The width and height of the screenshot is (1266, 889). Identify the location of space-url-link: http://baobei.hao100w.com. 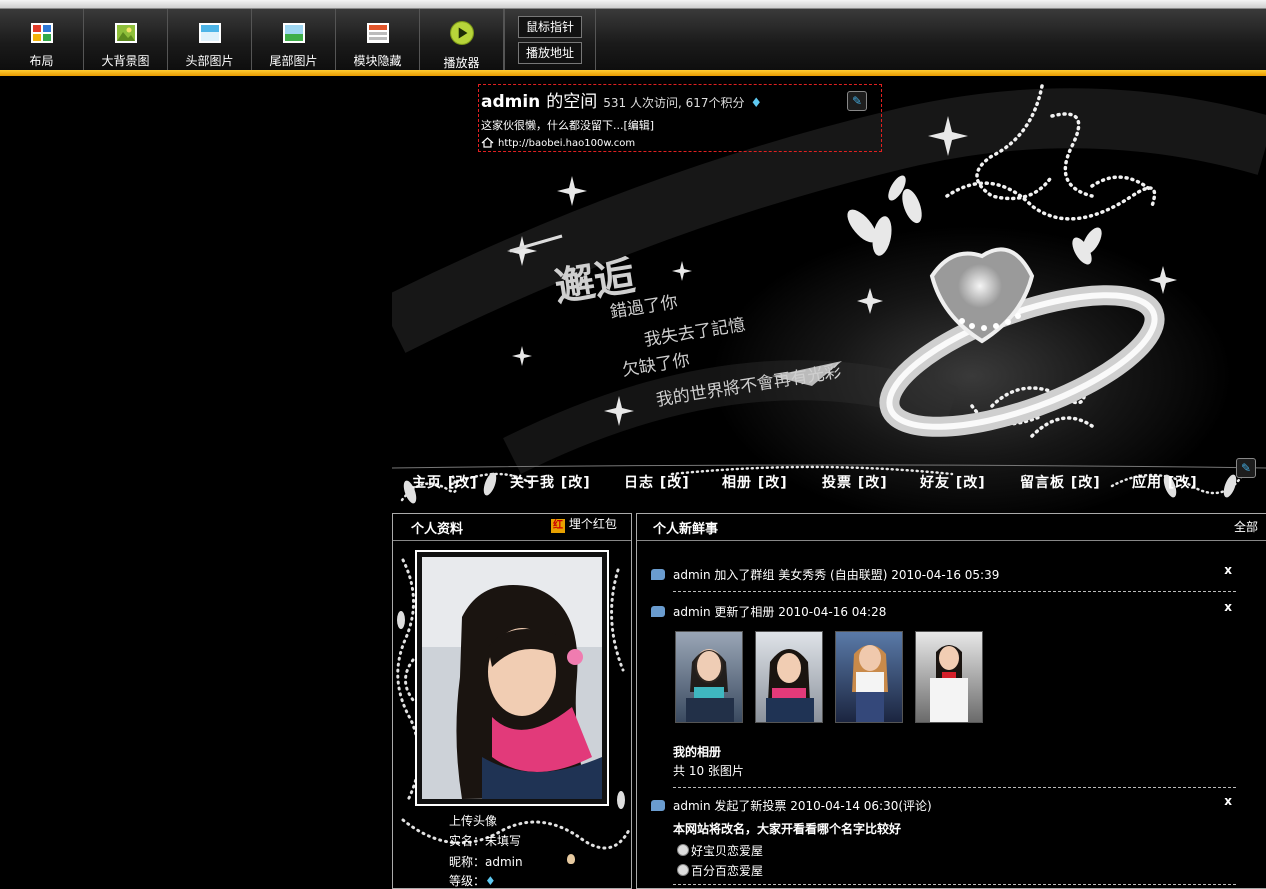
(566, 143).